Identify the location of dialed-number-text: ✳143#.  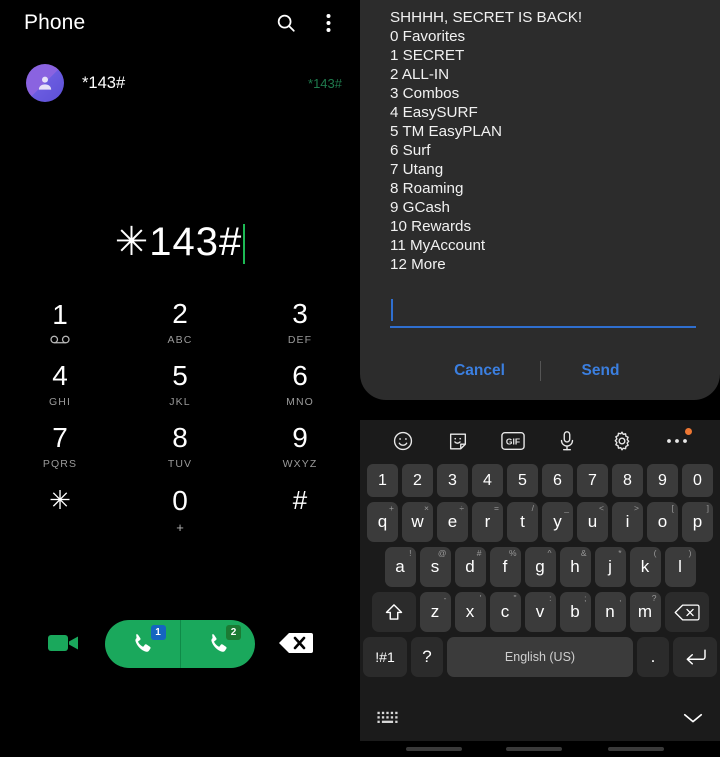
(178, 242).